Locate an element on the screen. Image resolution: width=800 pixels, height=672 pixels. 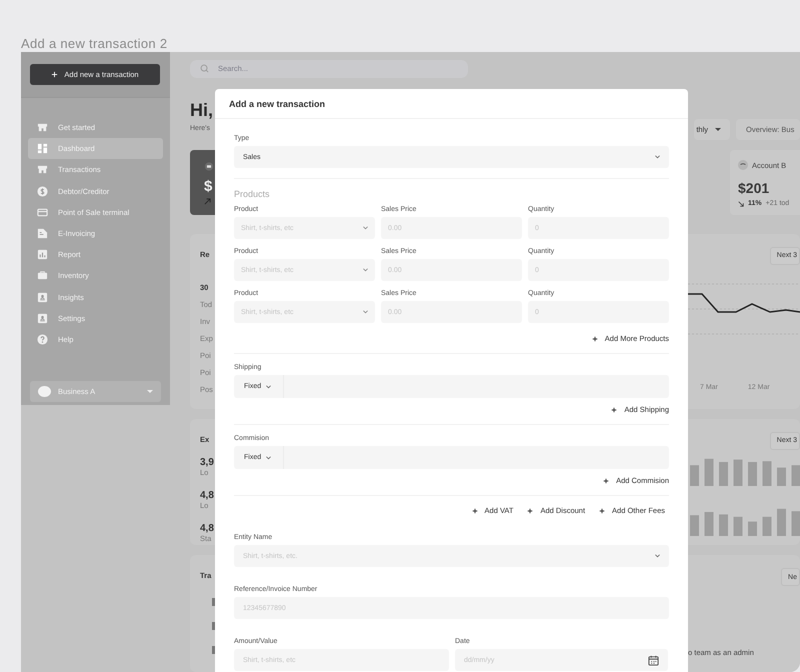
arrow-up-right-icon is located at coordinates (207, 202).